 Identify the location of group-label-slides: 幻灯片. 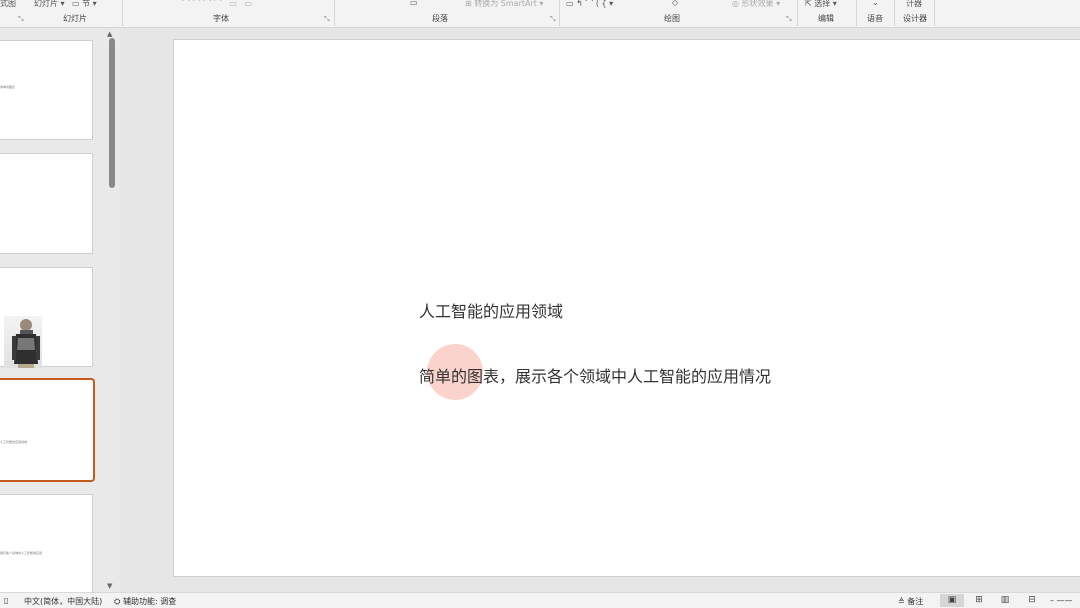
(75, 18).